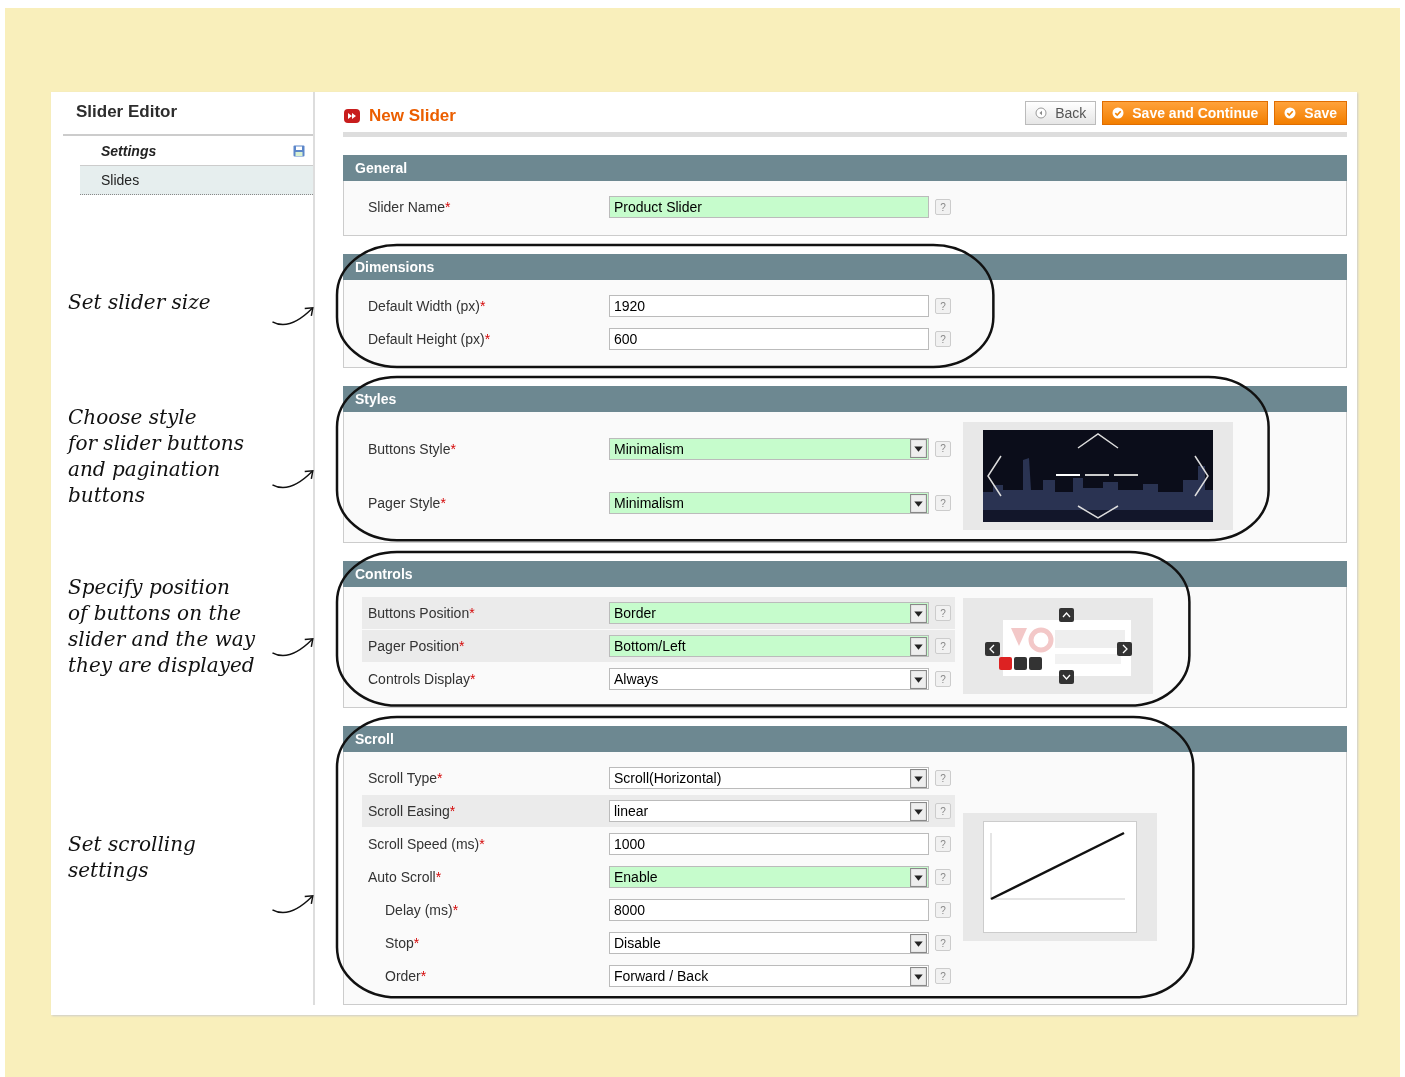  I want to click on annotation-note: Set slider size, so click(140, 302).